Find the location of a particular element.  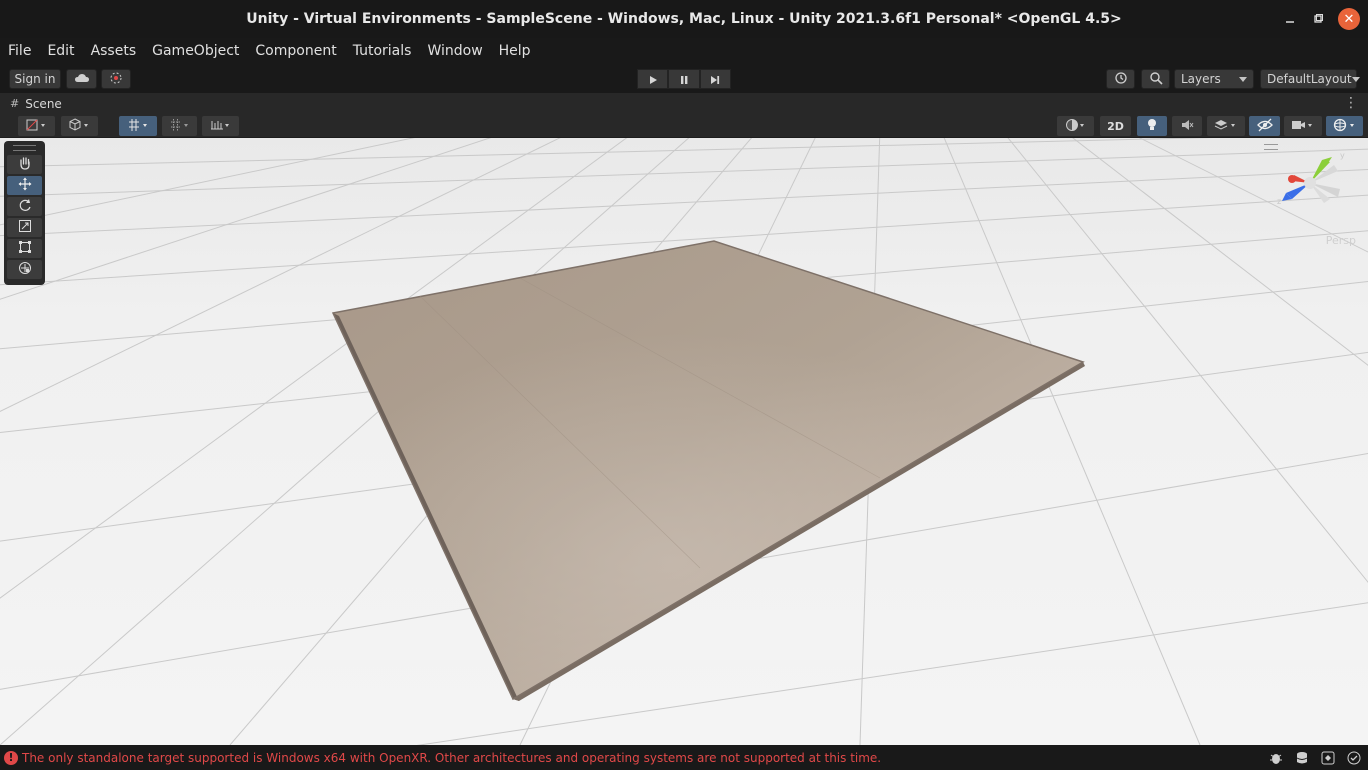

tab-scene-label: Scene is located at coordinates (43, 103).